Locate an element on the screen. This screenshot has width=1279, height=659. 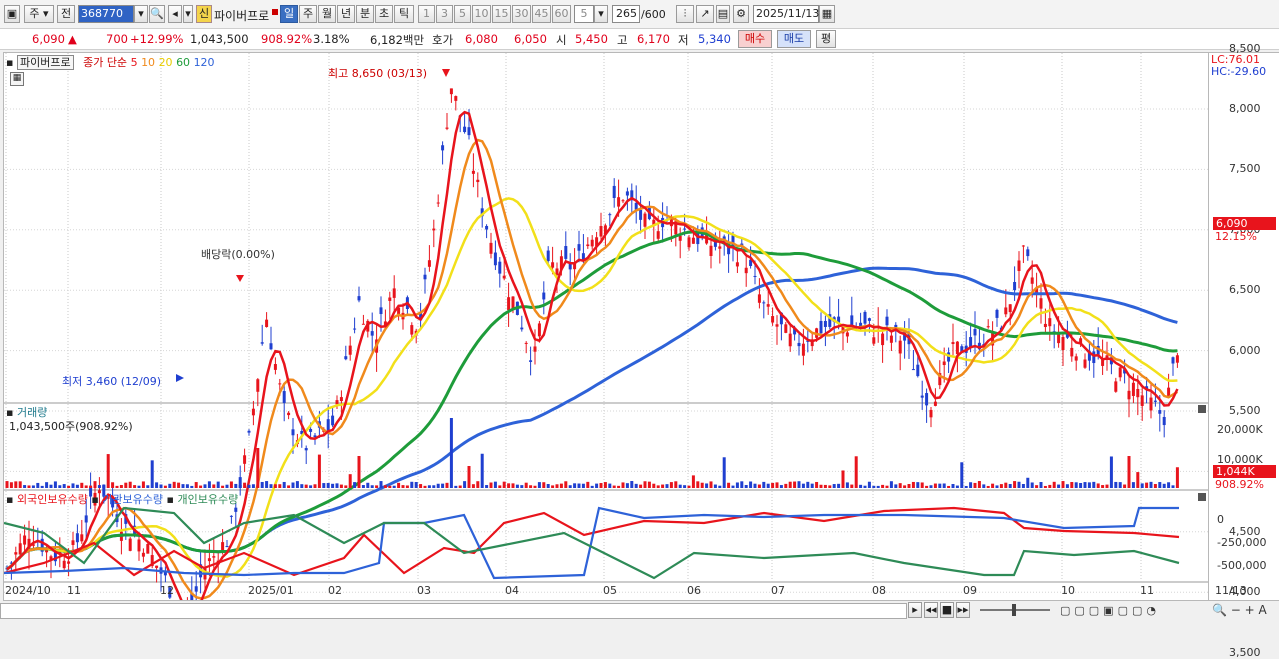
period-minute-button: 분 is located at coordinates (365, 14).